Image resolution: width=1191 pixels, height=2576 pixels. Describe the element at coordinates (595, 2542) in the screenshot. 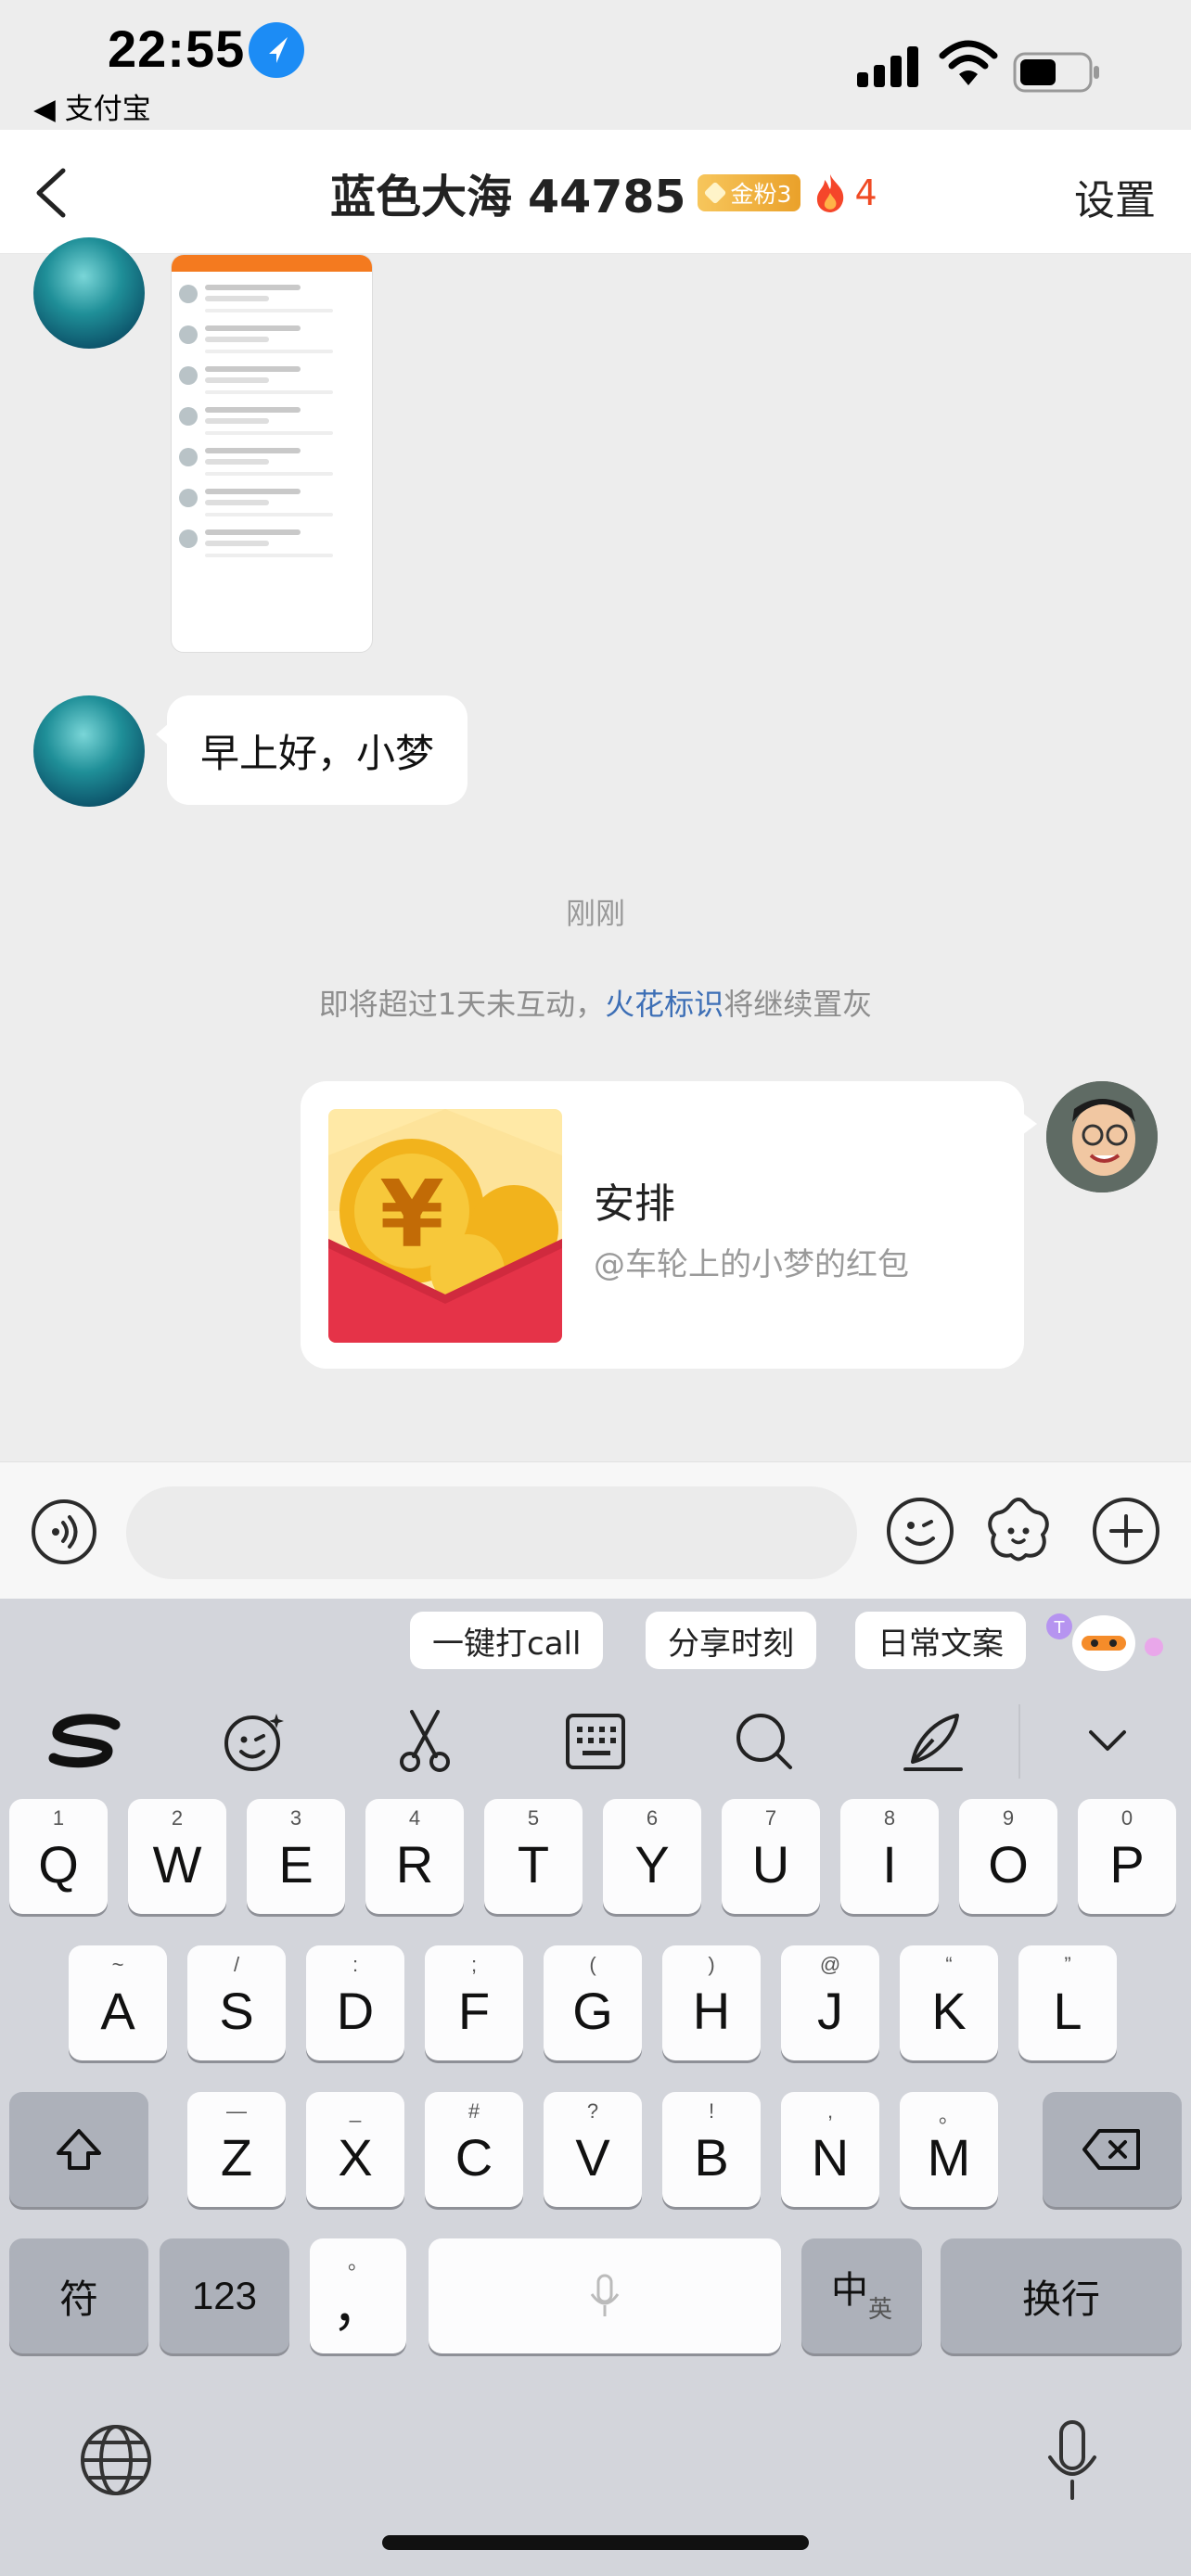

I see `home-indicator` at that location.